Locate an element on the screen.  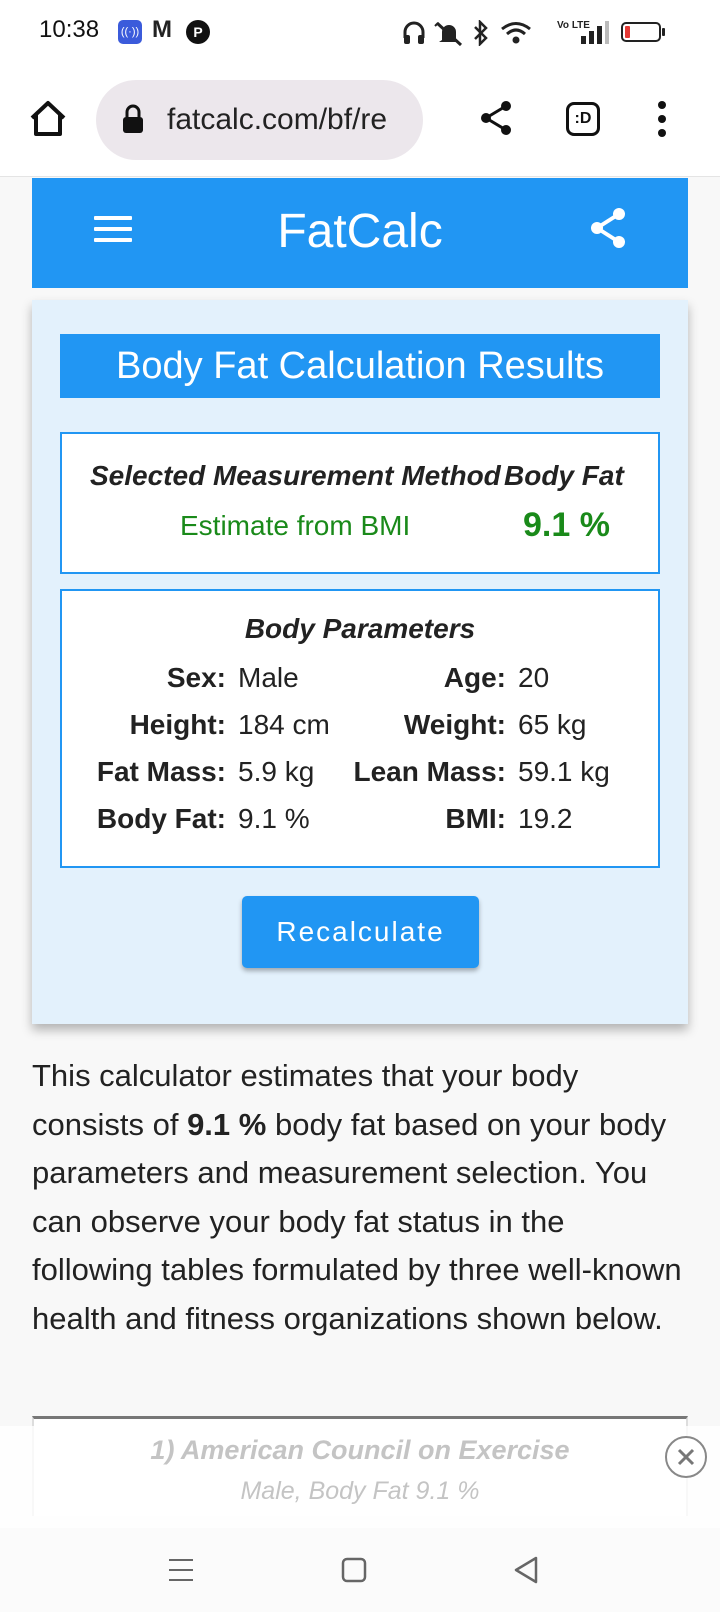
results-title: Body Fat Calculation Results is located at coordinates (360, 366).